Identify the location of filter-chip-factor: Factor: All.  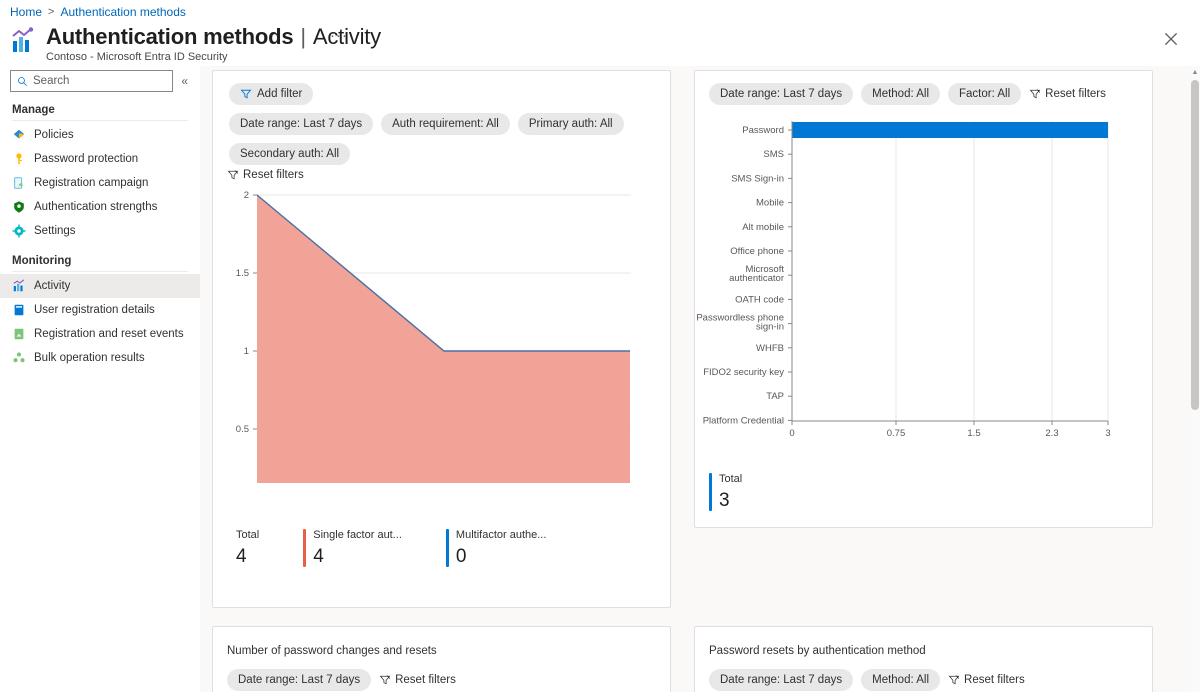
(985, 94).